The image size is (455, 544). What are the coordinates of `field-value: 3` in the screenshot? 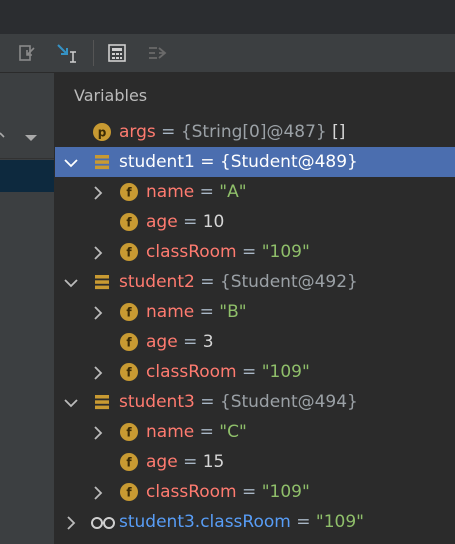 It's located at (208, 342).